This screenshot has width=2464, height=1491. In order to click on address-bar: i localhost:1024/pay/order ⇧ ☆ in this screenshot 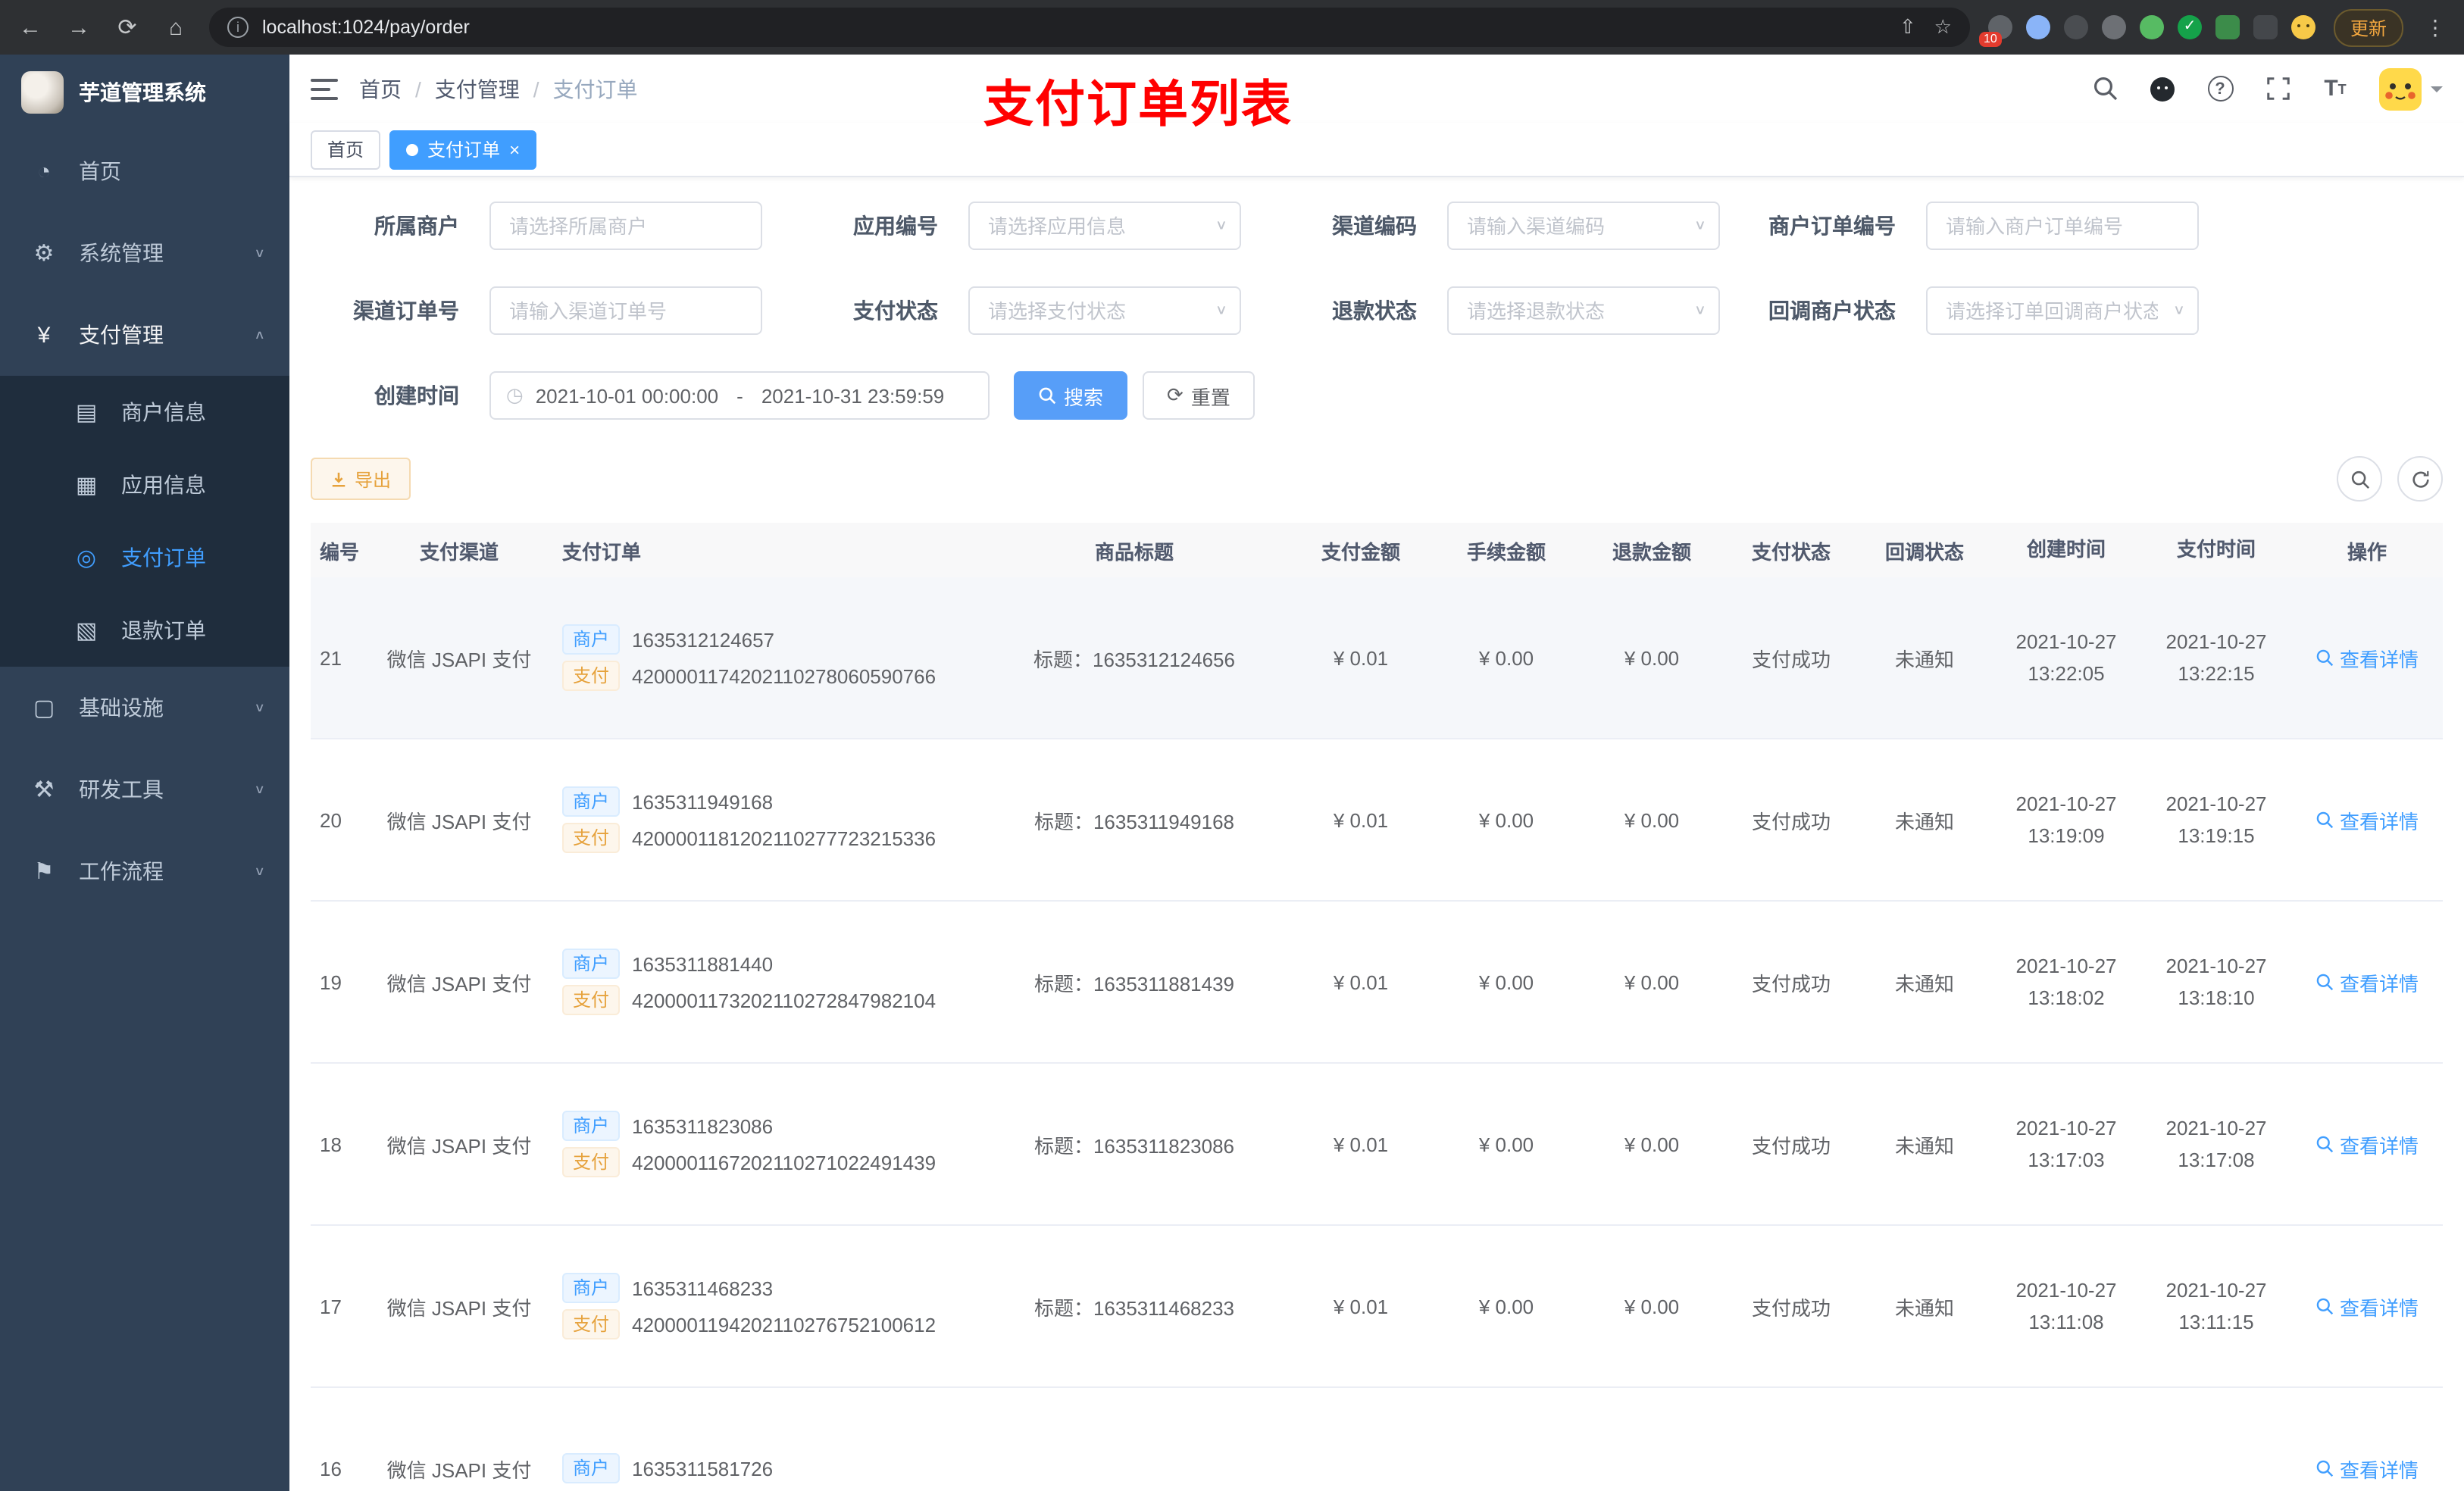, I will do `click(1089, 27)`.